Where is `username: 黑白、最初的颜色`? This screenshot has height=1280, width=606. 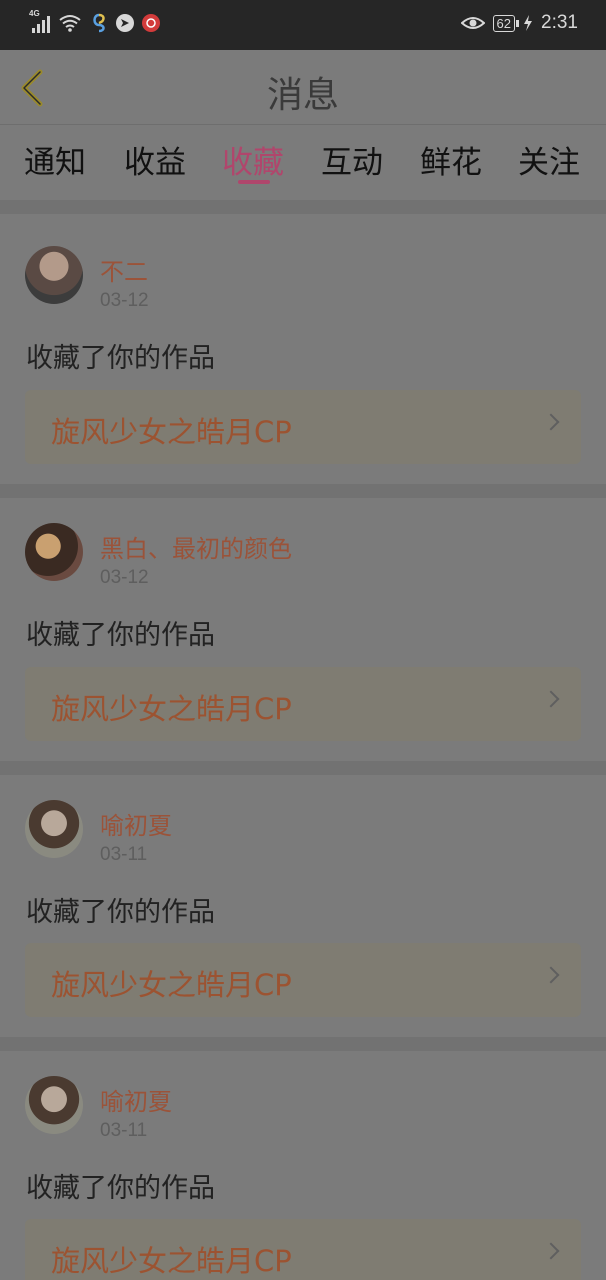 username: 黑白、最初的颜色 is located at coordinates (196, 546).